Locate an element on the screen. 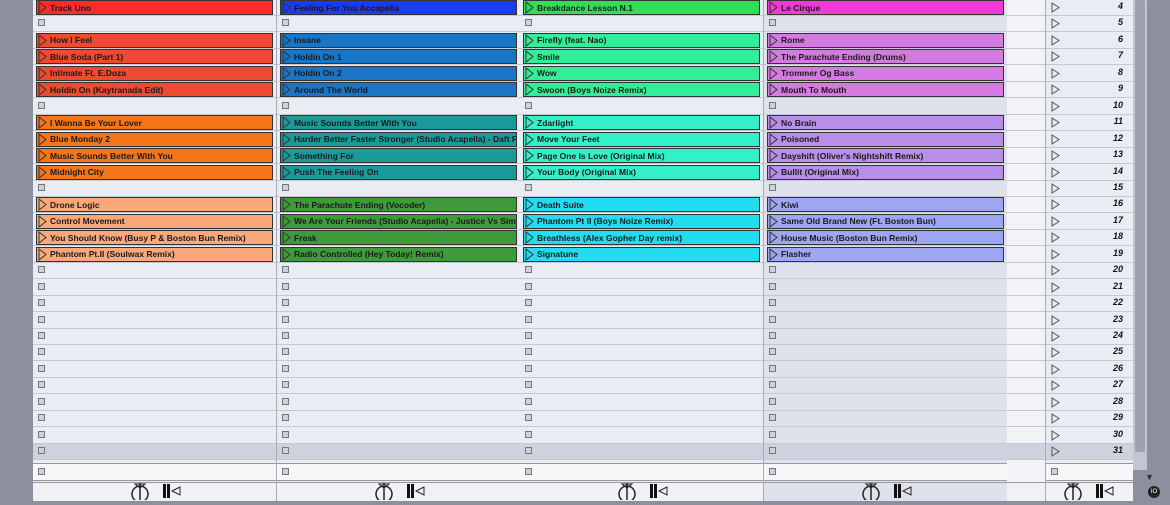 This screenshot has width=1170, height=505. clip: Around The World is located at coordinates (398, 90).